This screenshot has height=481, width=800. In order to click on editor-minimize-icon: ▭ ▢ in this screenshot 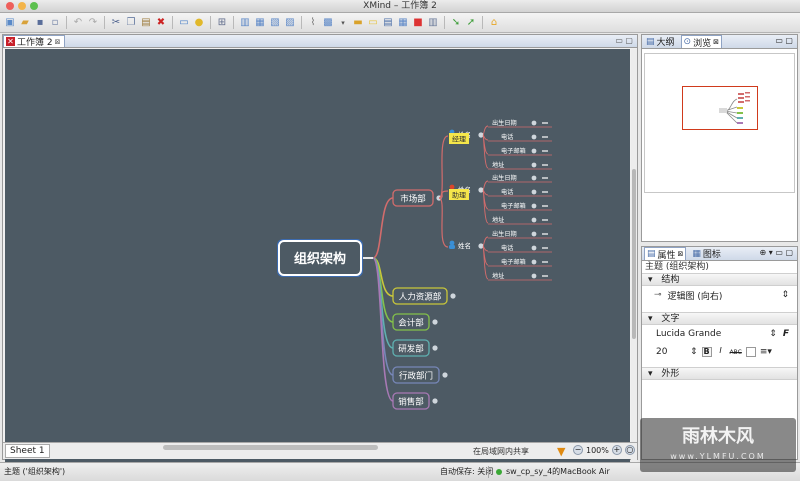, I will do `click(624, 40)`.